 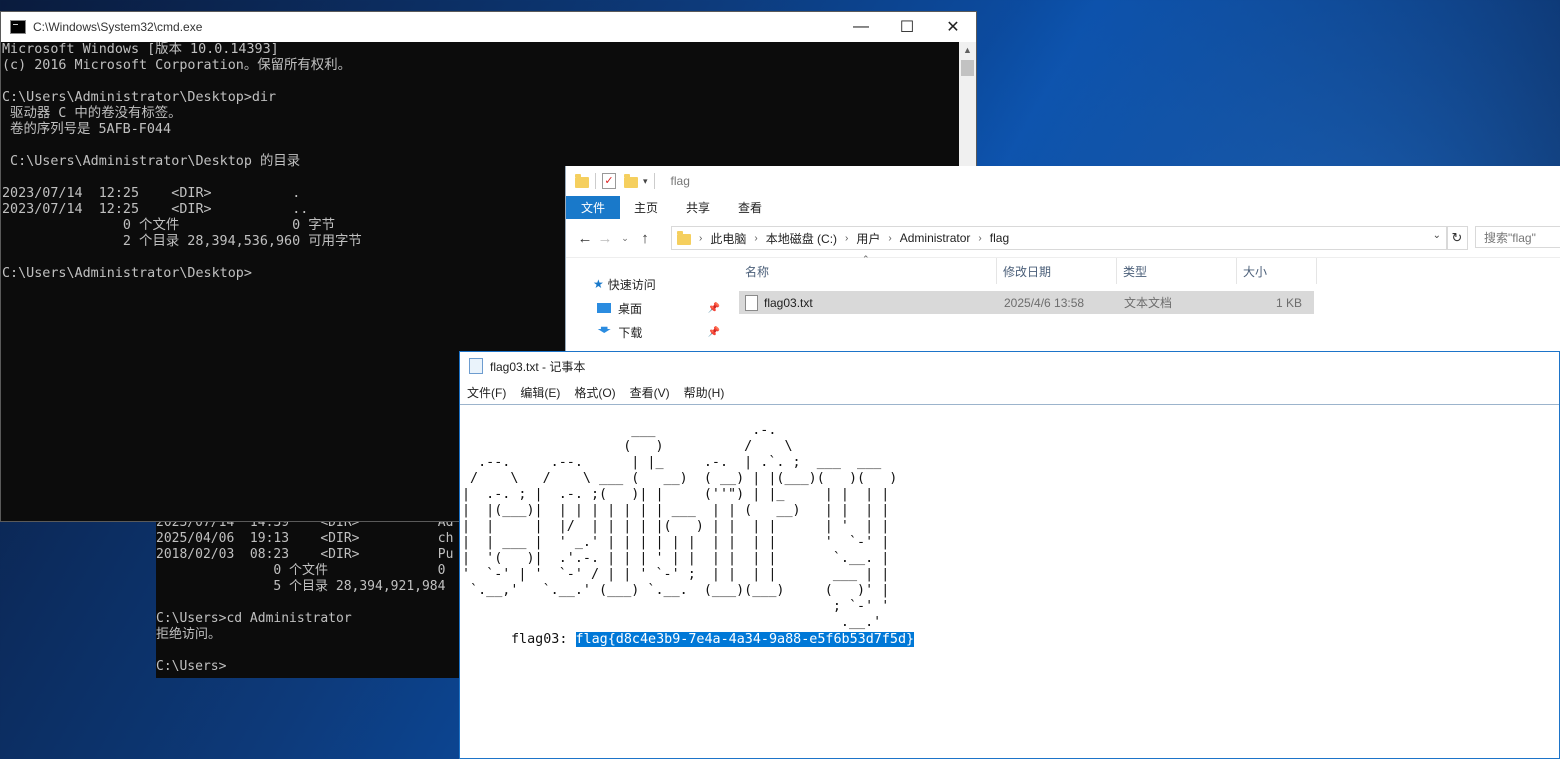 I want to click on refresh-icon: ↻, so click(x=1457, y=238).